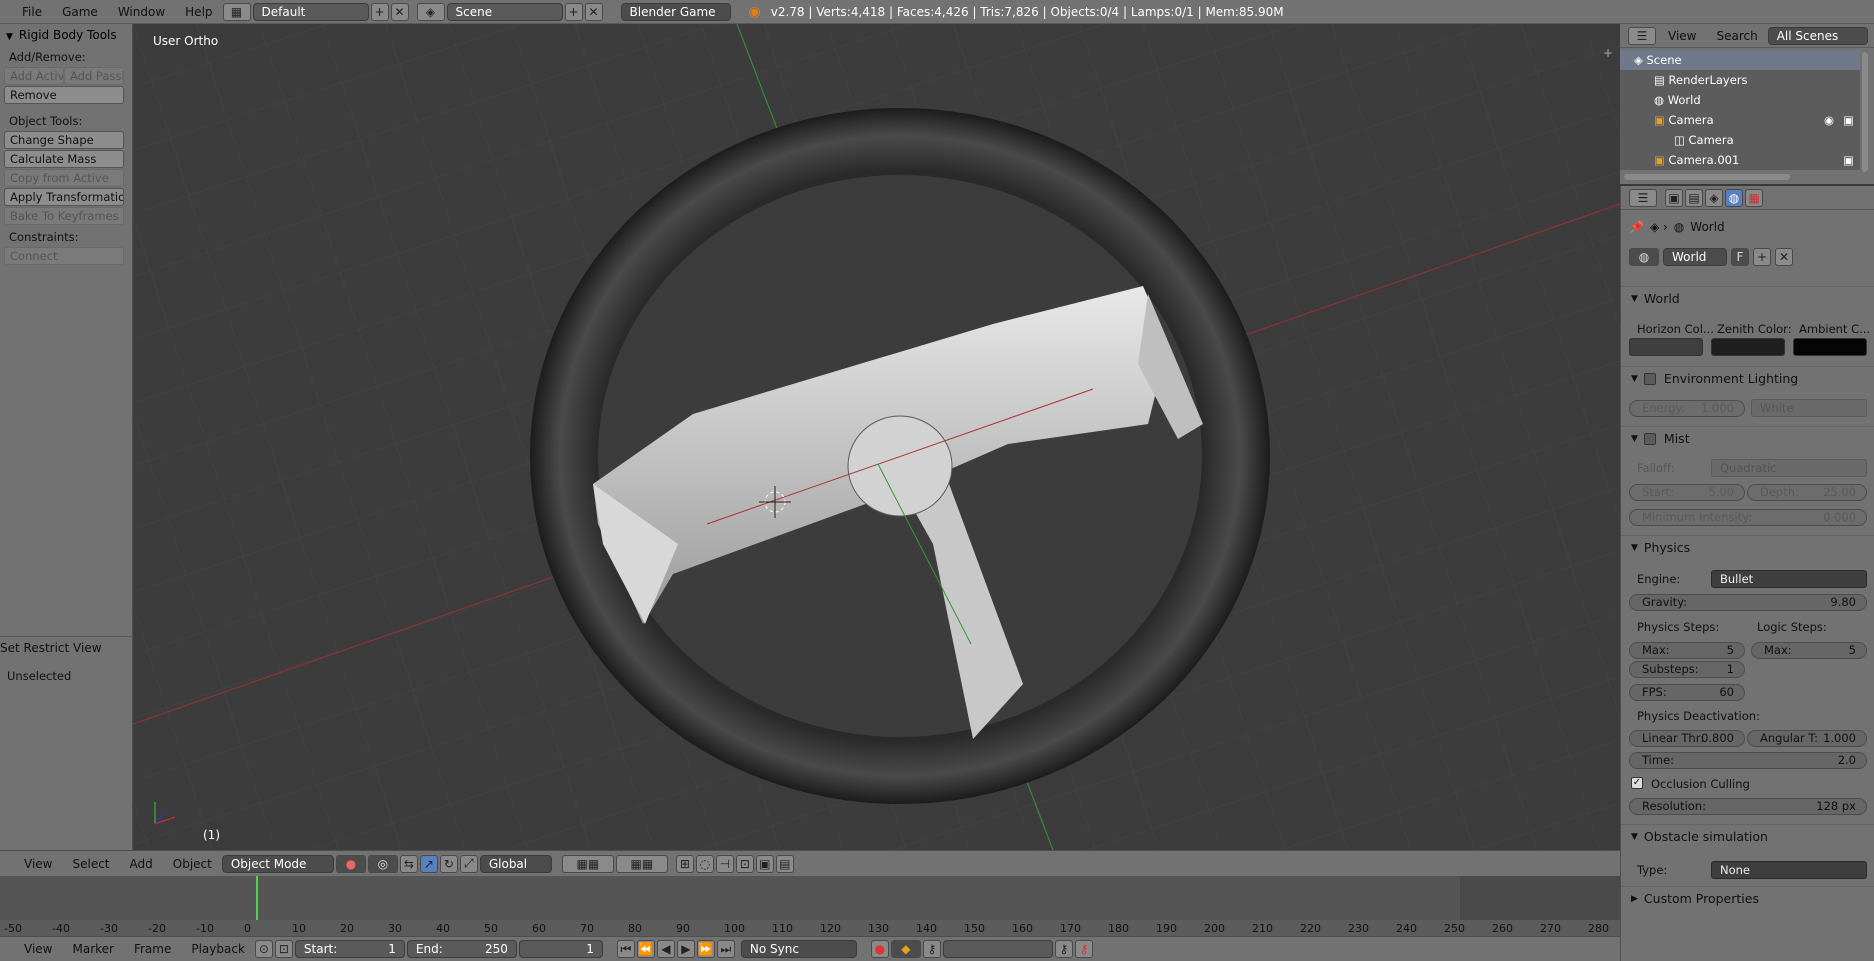  Describe the element at coordinates (587, 863) in the screenshot. I see `layers-icon: ▦▦` at that location.